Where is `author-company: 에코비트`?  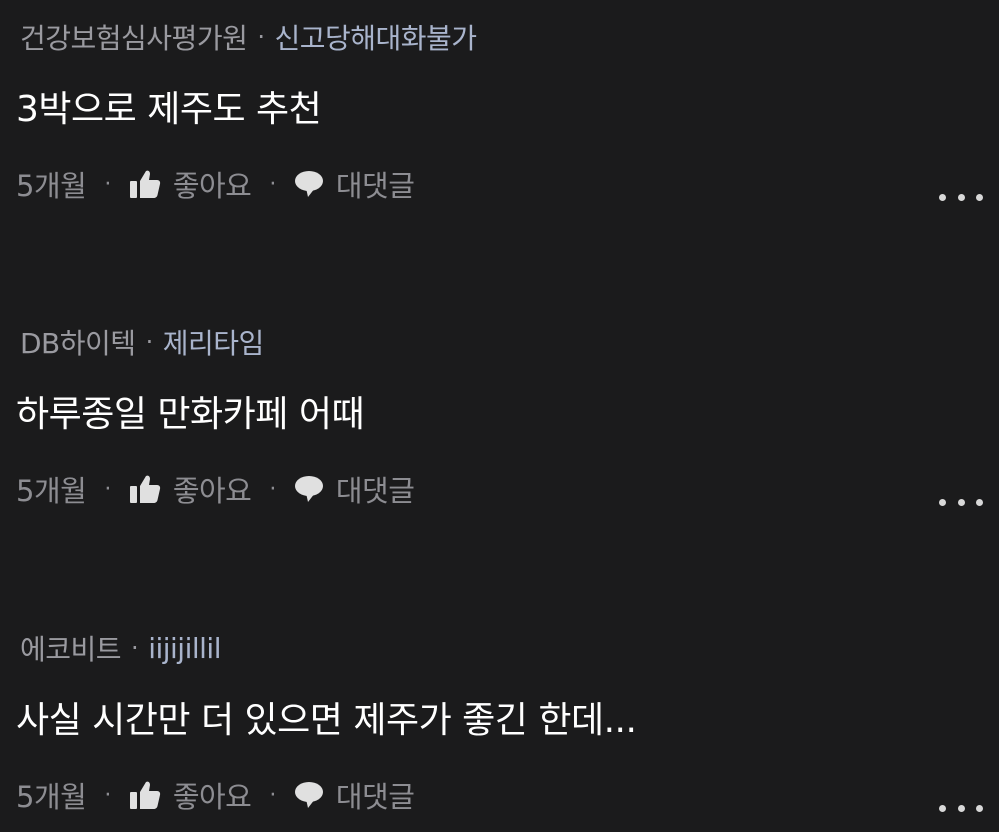 author-company: 에코비트 is located at coordinates (71, 648).